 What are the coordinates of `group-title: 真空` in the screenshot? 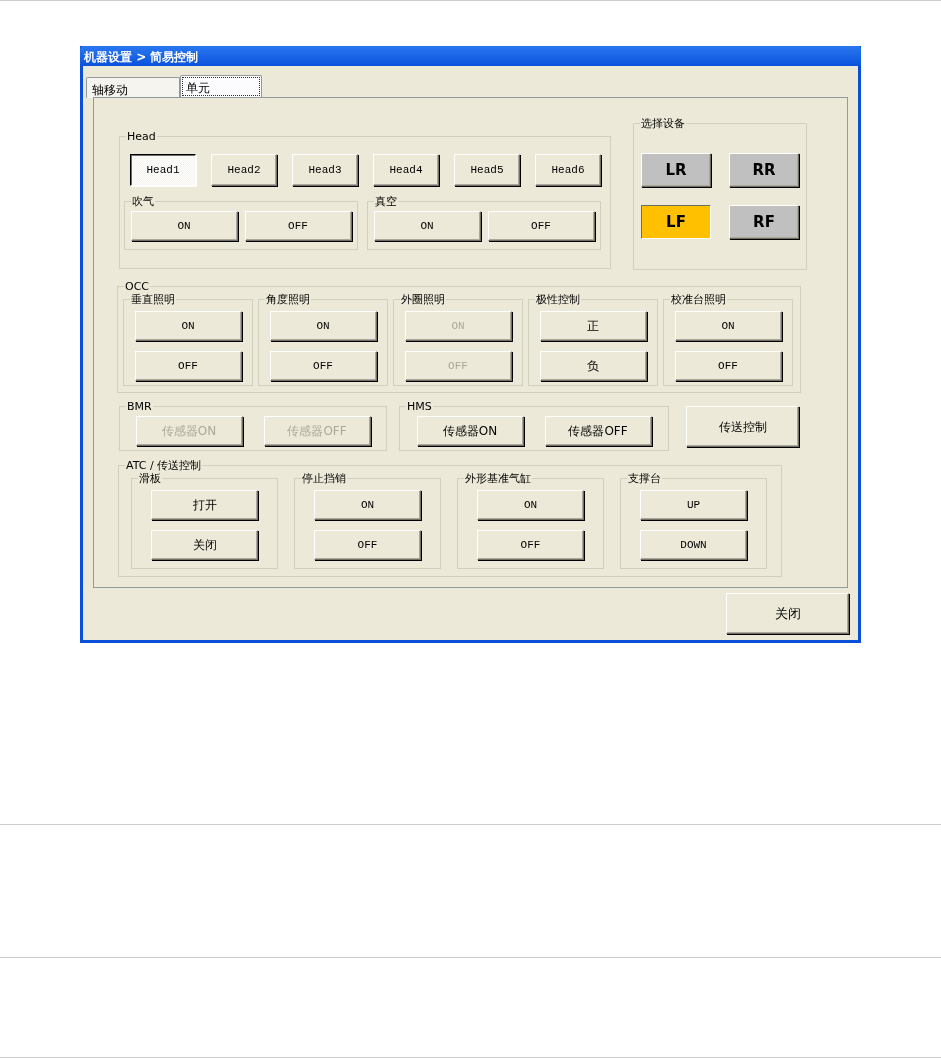 It's located at (386, 201).